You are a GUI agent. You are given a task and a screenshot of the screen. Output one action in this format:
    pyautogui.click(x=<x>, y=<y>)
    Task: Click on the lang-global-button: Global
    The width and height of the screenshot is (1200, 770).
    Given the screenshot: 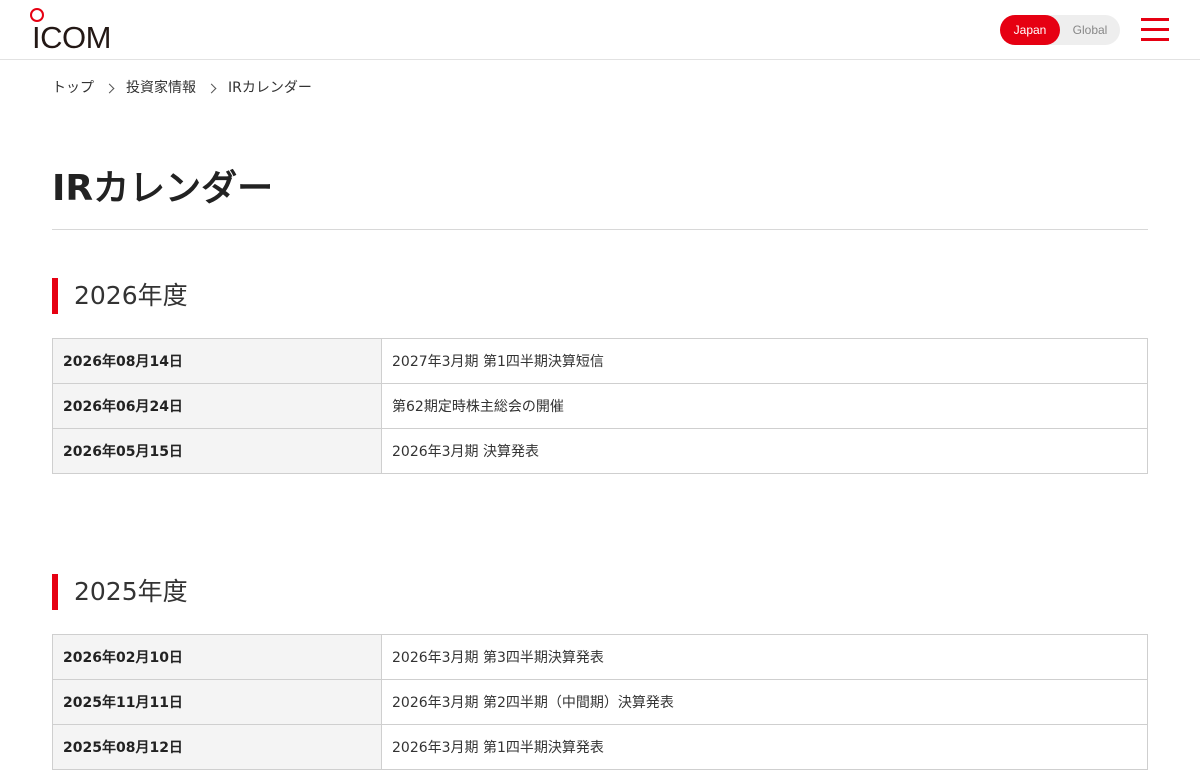 What is the action you would take?
    pyautogui.click(x=1090, y=30)
    